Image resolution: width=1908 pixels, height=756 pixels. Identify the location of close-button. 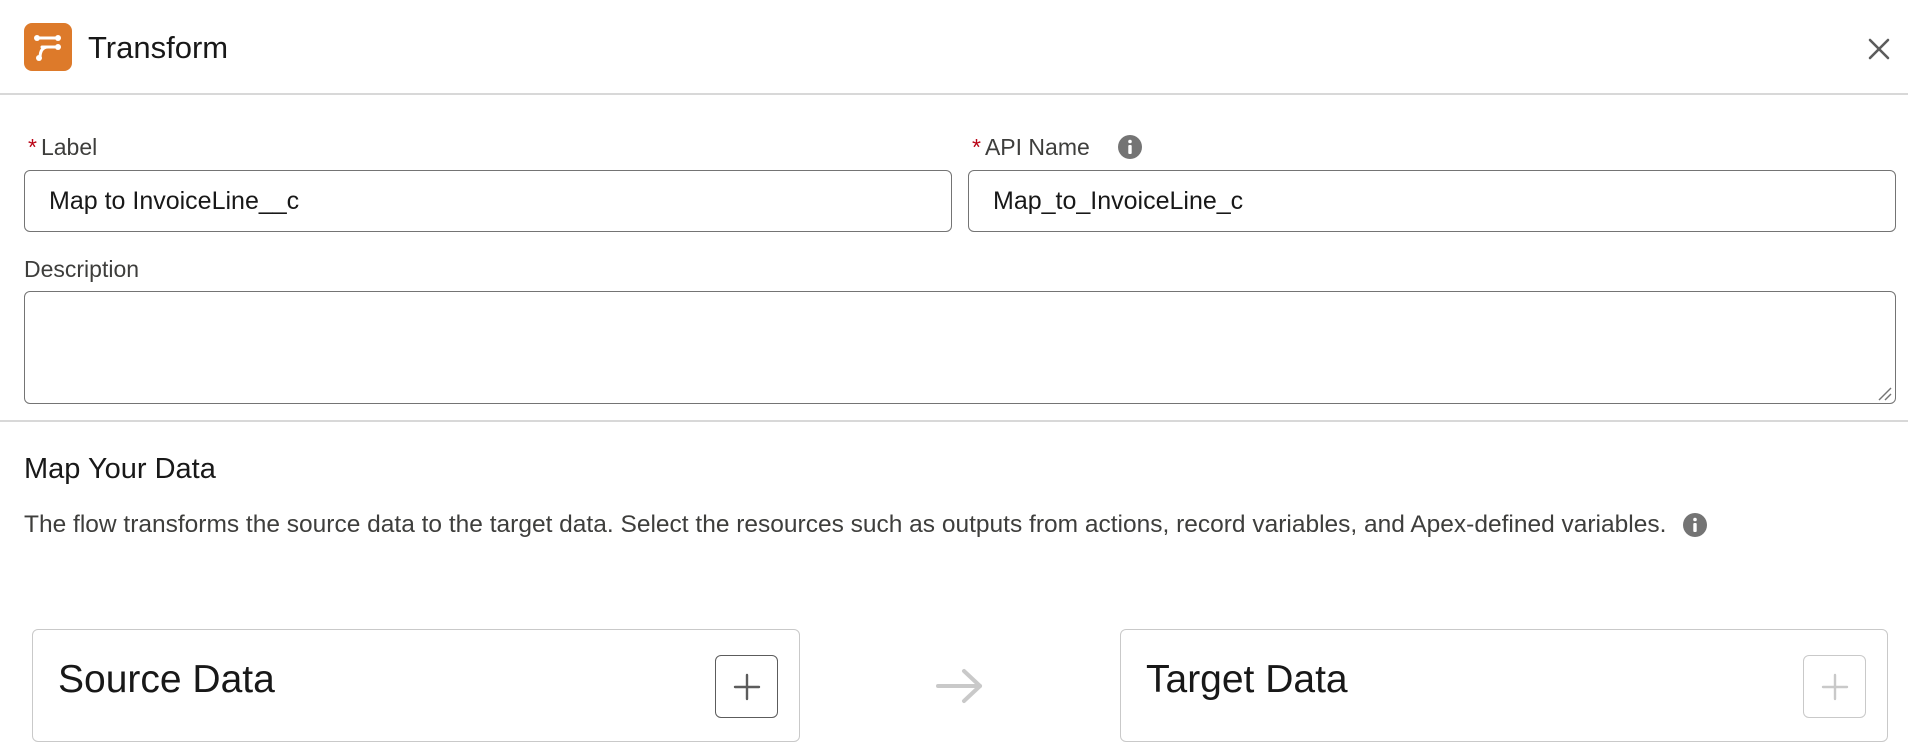
(1879, 49).